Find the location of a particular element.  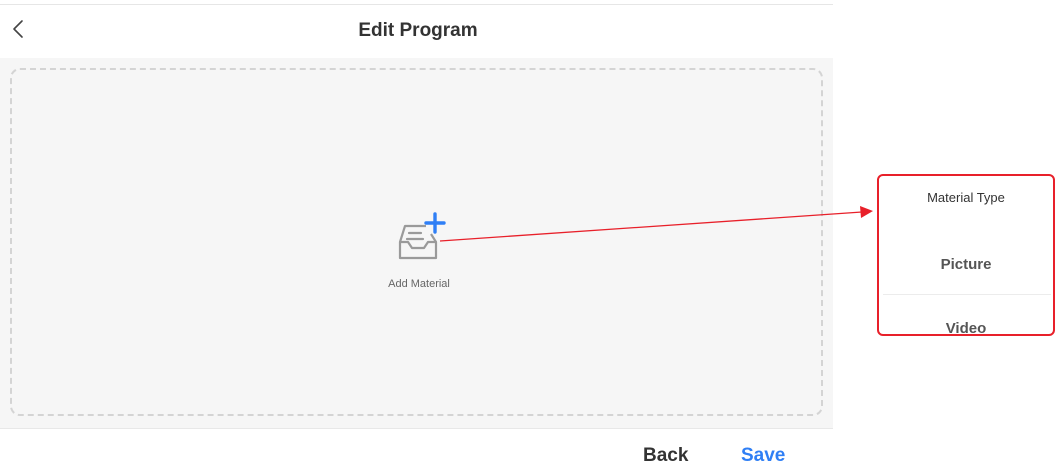

option-video: Video is located at coordinates (966, 327).